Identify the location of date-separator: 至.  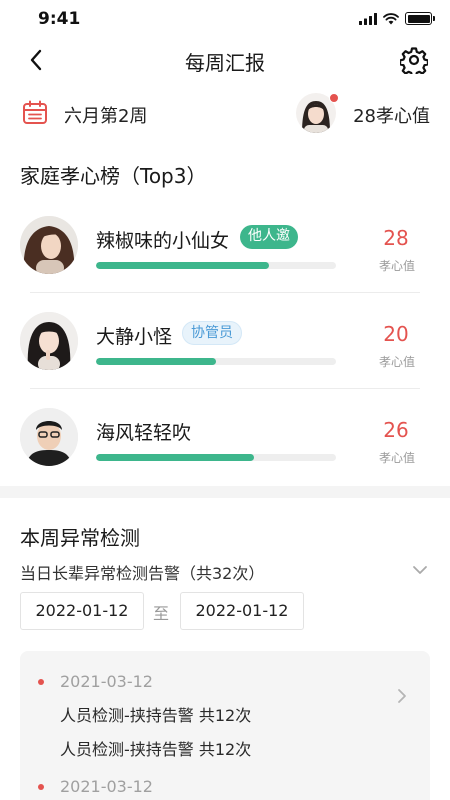
(161, 613).